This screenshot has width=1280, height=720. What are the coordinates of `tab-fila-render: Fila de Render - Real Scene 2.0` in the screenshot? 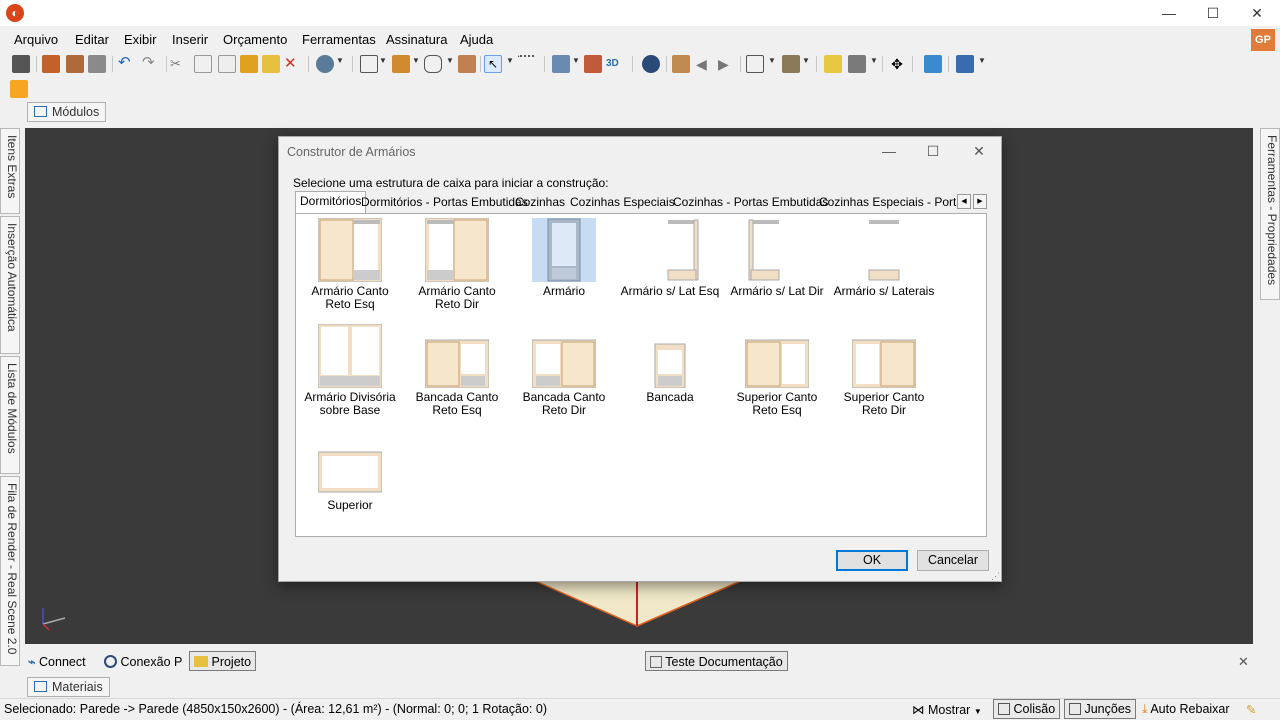 It's located at (10, 571).